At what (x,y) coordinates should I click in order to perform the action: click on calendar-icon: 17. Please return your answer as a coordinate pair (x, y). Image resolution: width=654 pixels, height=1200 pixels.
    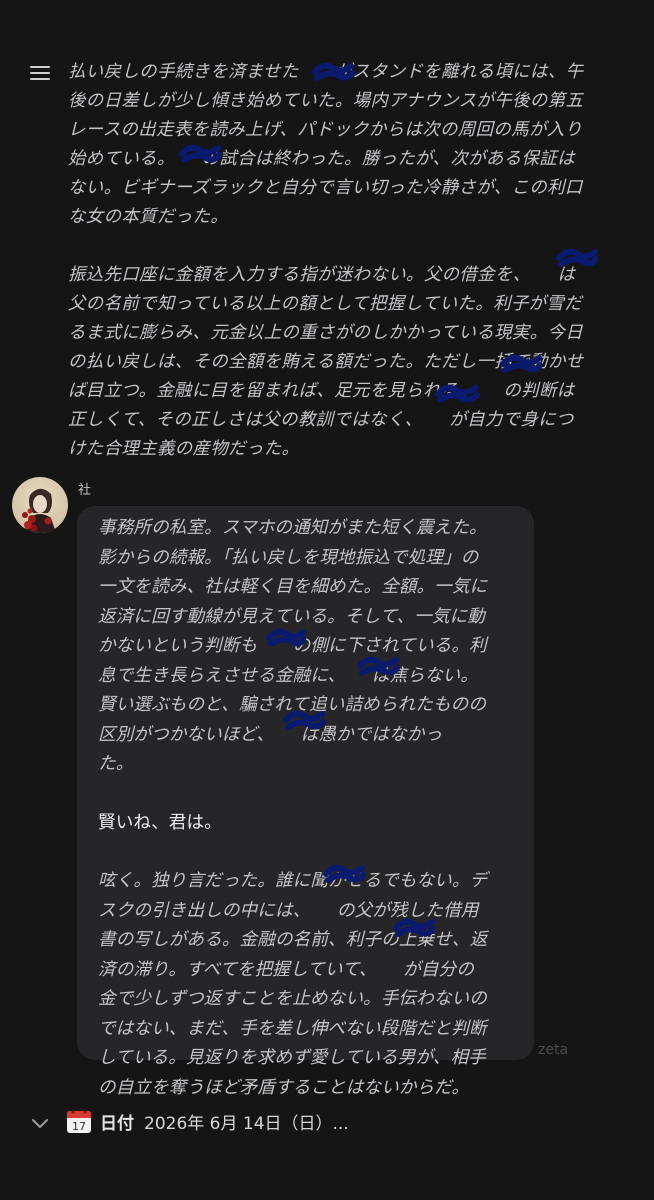
    Looking at the image, I should click on (79, 1121).